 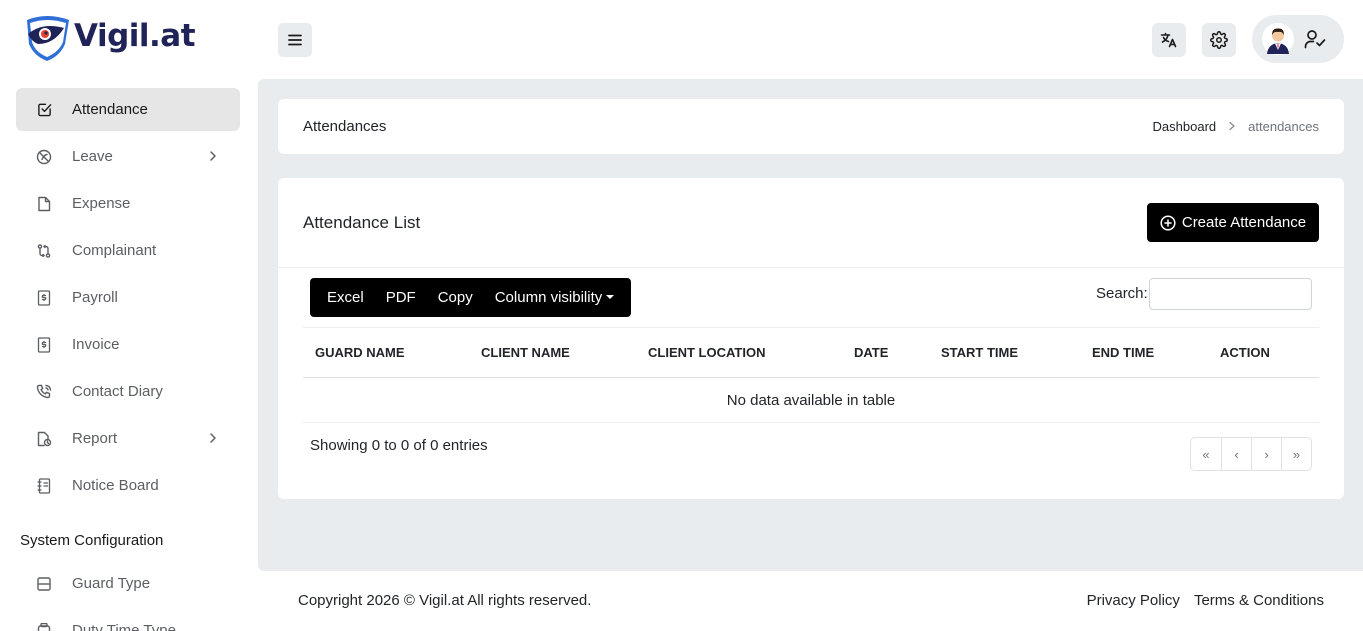 What do you see at coordinates (1122, 293) in the screenshot?
I see `search-label: Search:` at bounding box center [1122, 293].